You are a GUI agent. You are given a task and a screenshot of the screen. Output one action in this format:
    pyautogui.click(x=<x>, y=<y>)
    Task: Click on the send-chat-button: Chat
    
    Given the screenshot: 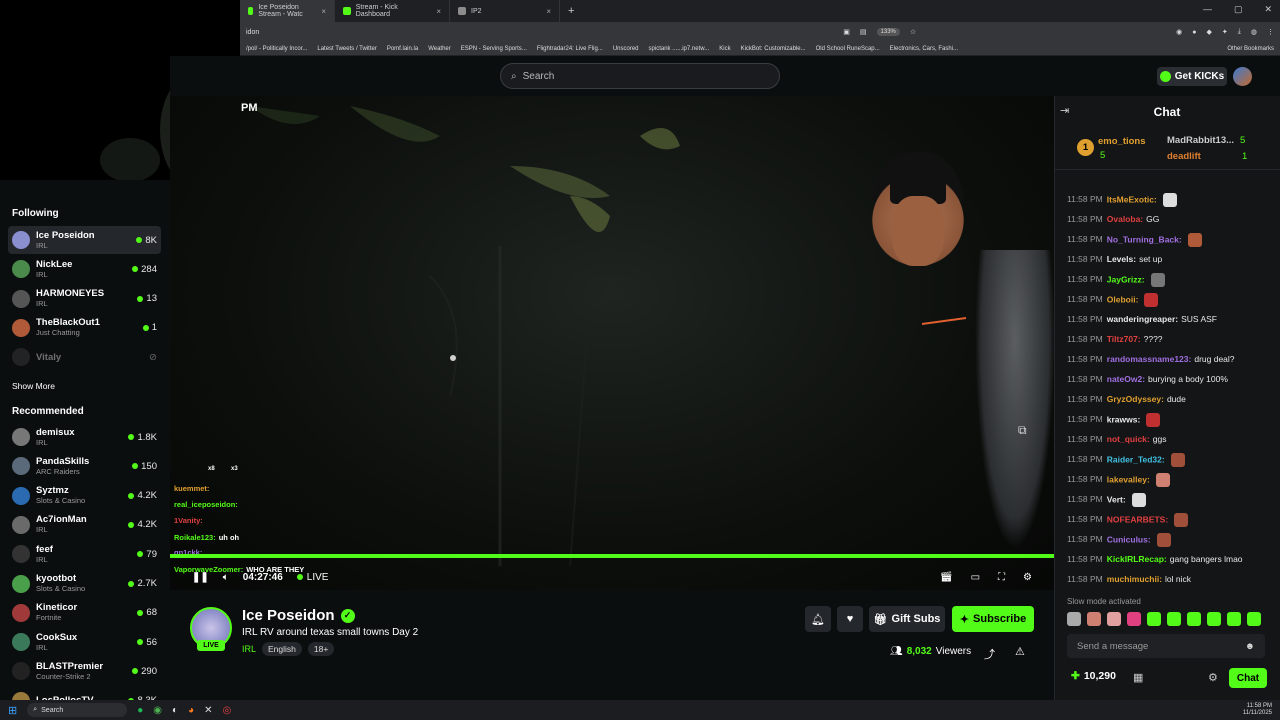 What is the action you would take?
    pyautogui.click(x=1248, y=678)
    